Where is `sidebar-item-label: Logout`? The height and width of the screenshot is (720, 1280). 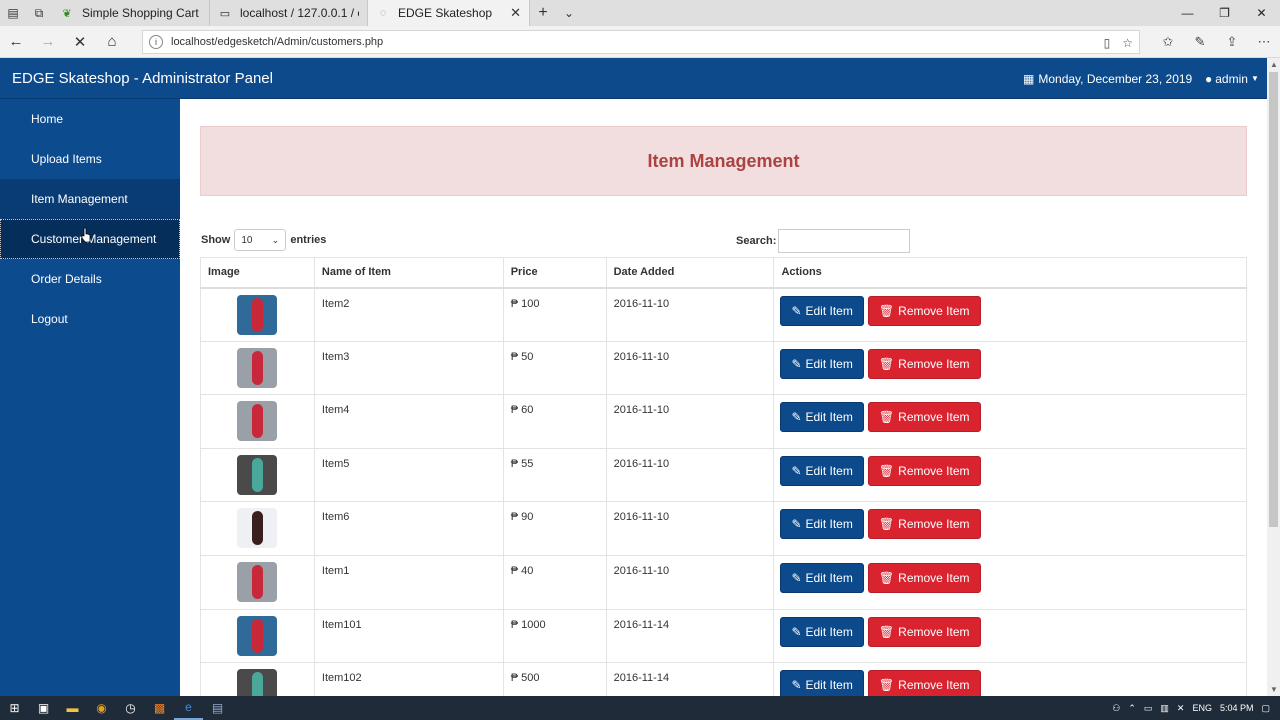
sidebar-item-label: Logout is located at coordinates (49, 319).